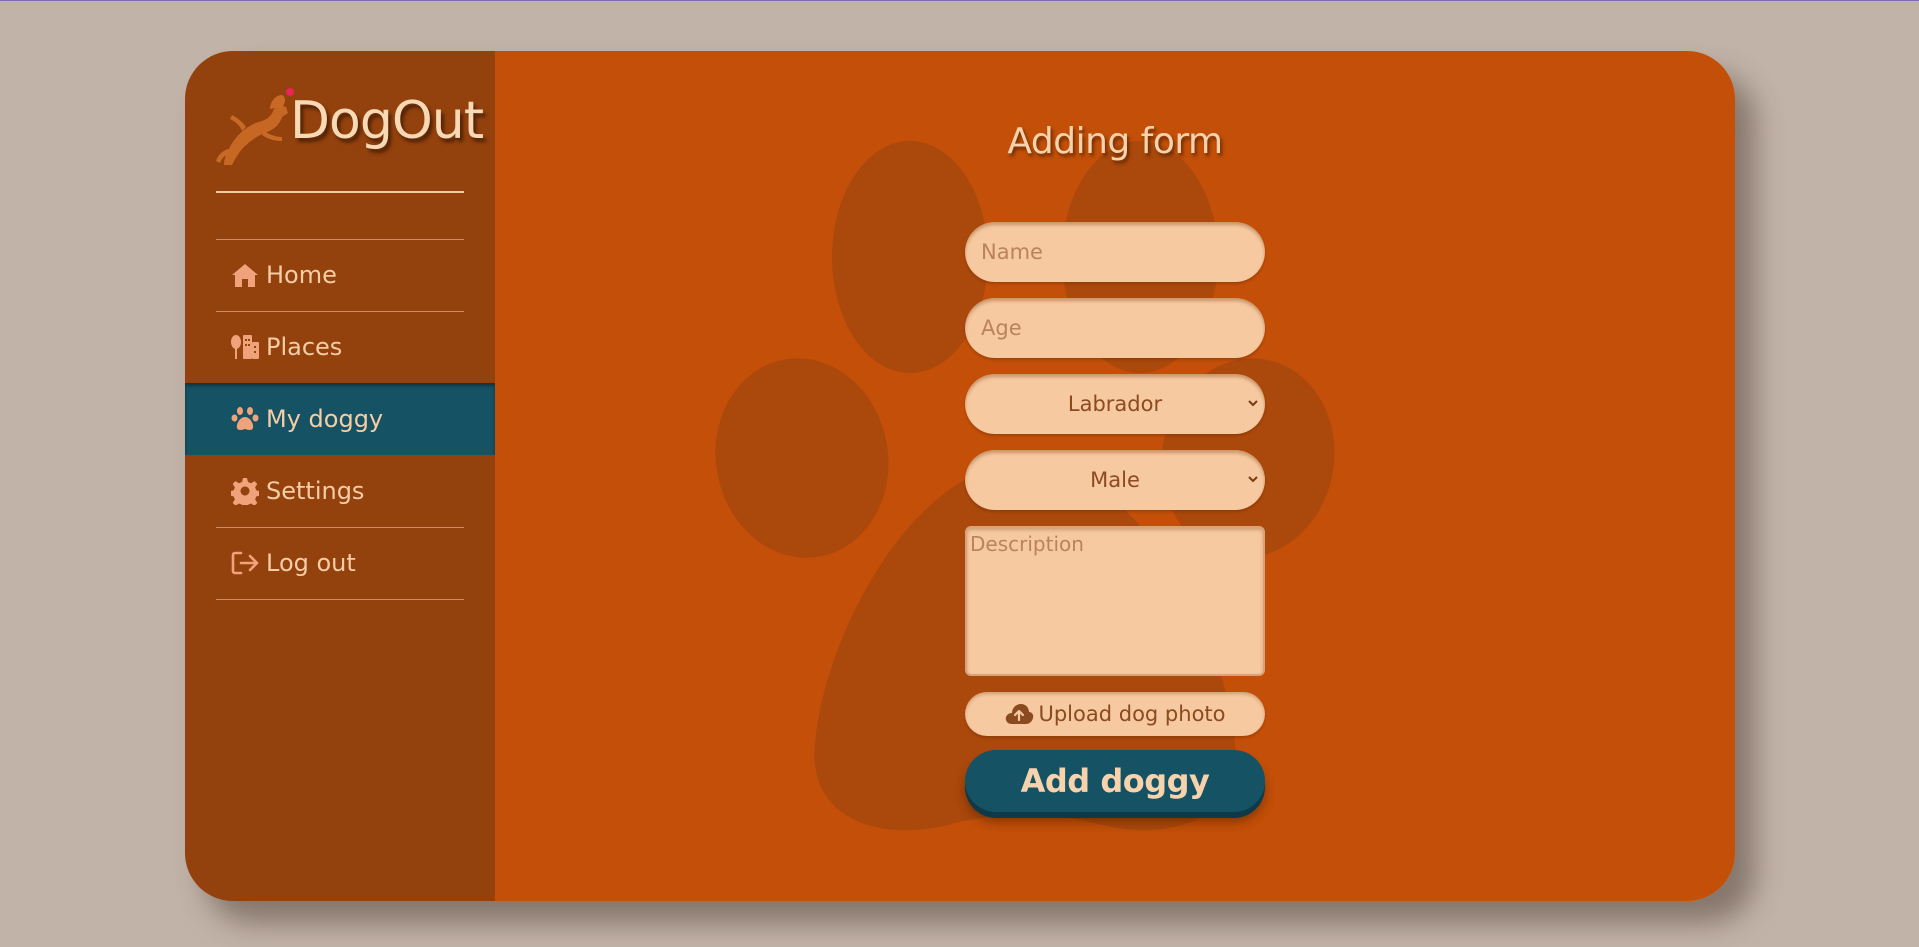 The width and height of the screenshot is (1919, 947). I want to click on gear-icon, so click(245, 491).